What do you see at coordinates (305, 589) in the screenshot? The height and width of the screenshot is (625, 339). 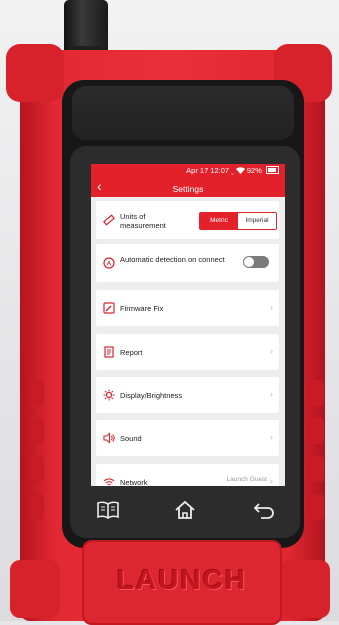 I see `corner-bumper-bottom-right` at bounding box center [305, 589].